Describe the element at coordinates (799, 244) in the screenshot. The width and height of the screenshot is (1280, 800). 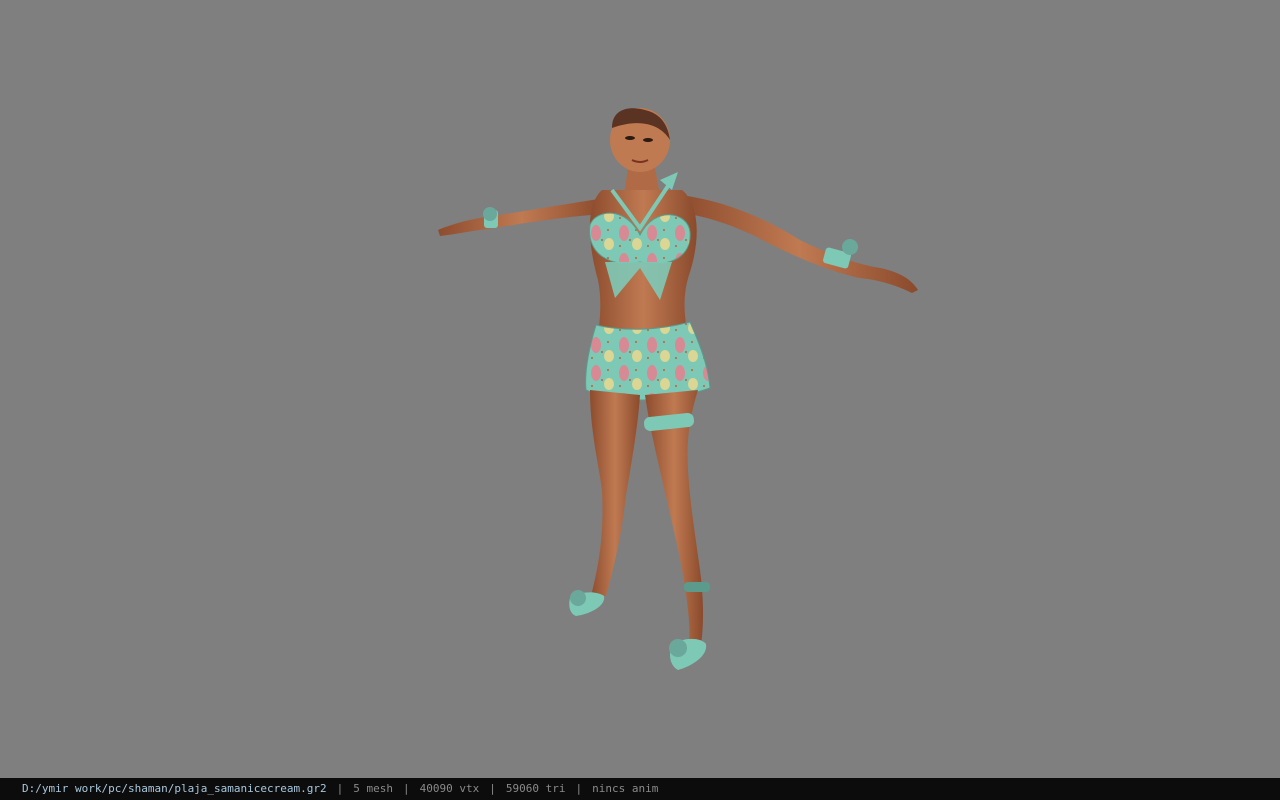
I see `right-arm` at that location.